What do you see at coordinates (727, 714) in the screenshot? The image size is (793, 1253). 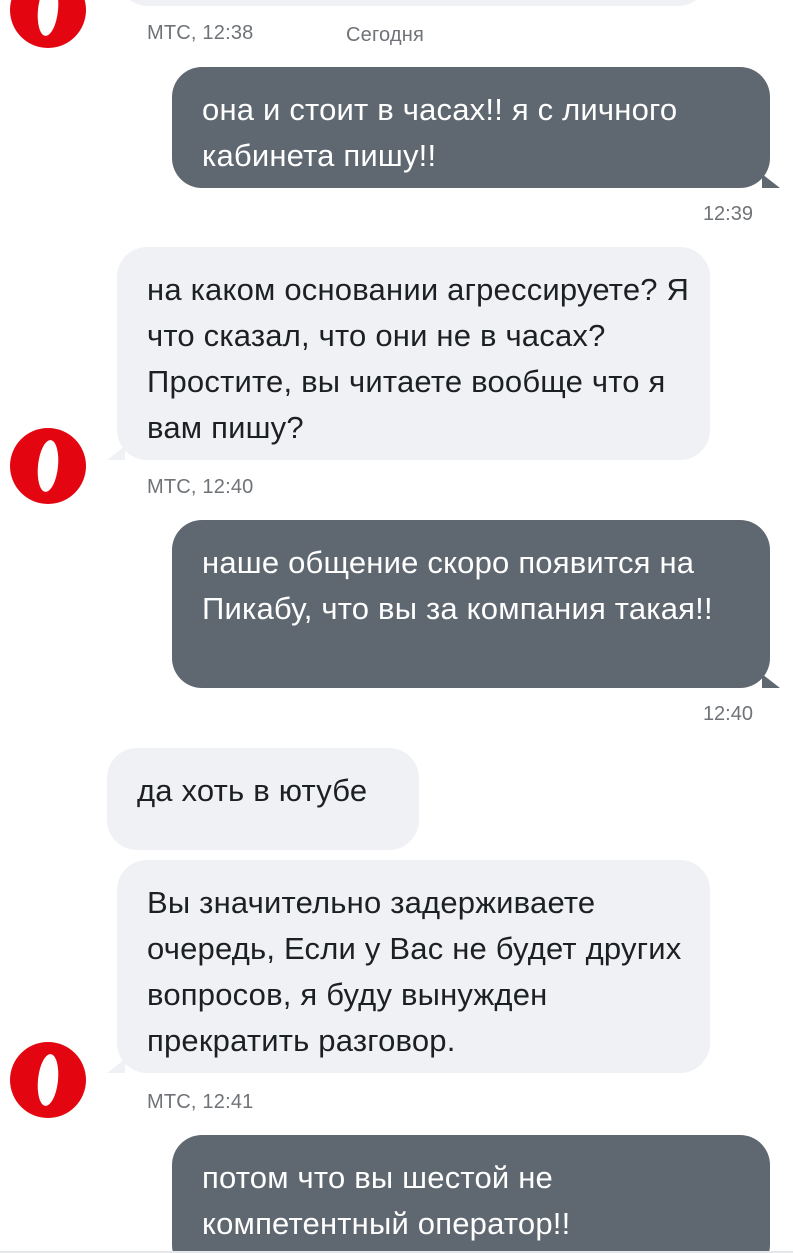 I see `message-time: 12:40` at bounding box center [727, 714].